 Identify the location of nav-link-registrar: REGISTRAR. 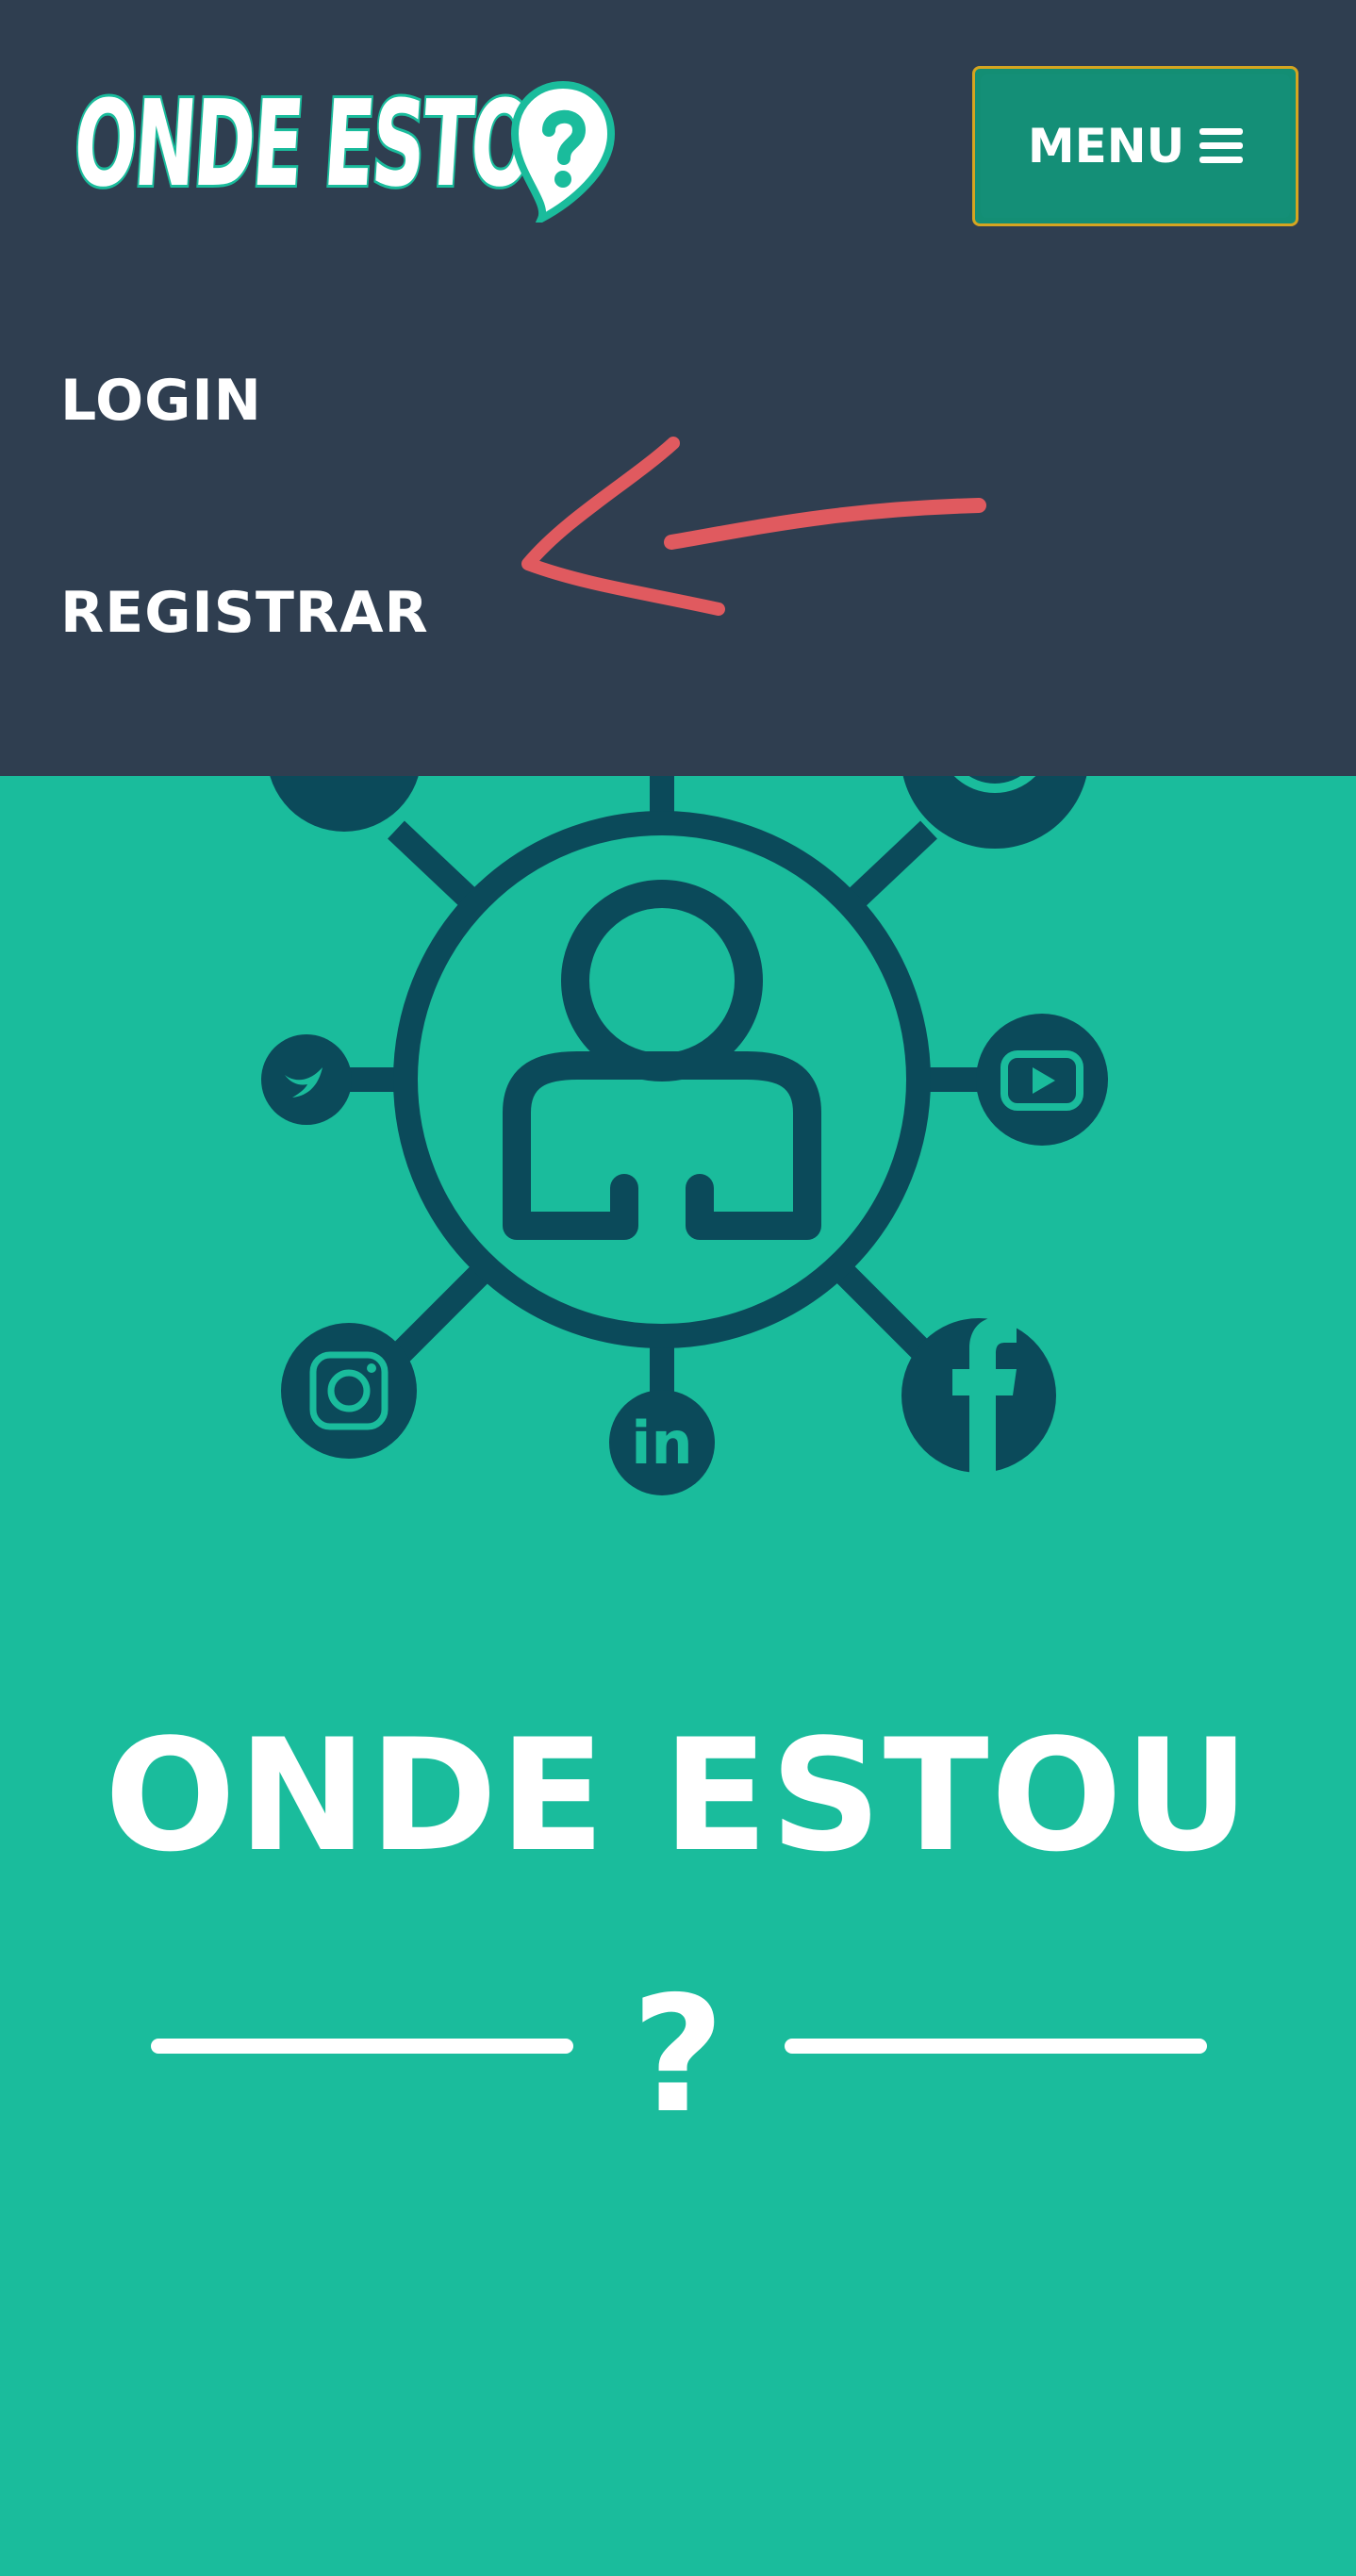
(244, 613).